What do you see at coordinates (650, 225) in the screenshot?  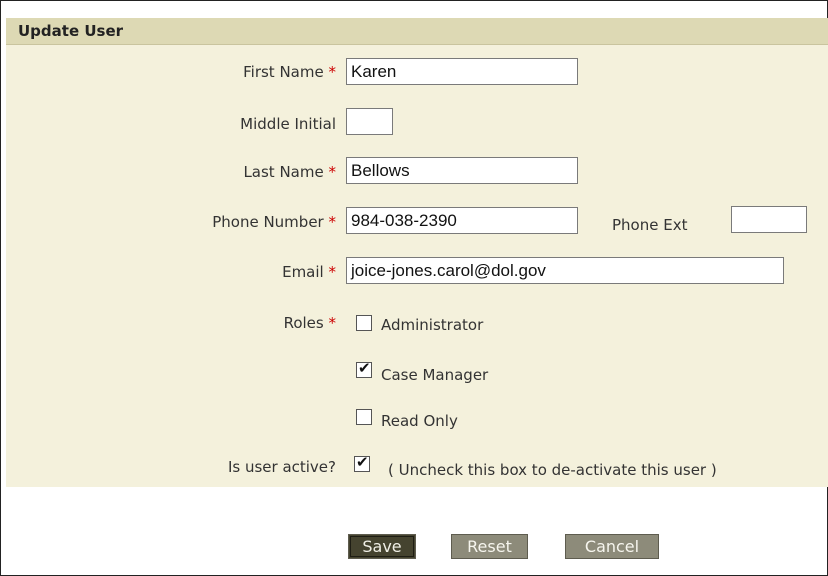 I see `phone-ext-label: Phone Ext` at bounding box center [650, 225].